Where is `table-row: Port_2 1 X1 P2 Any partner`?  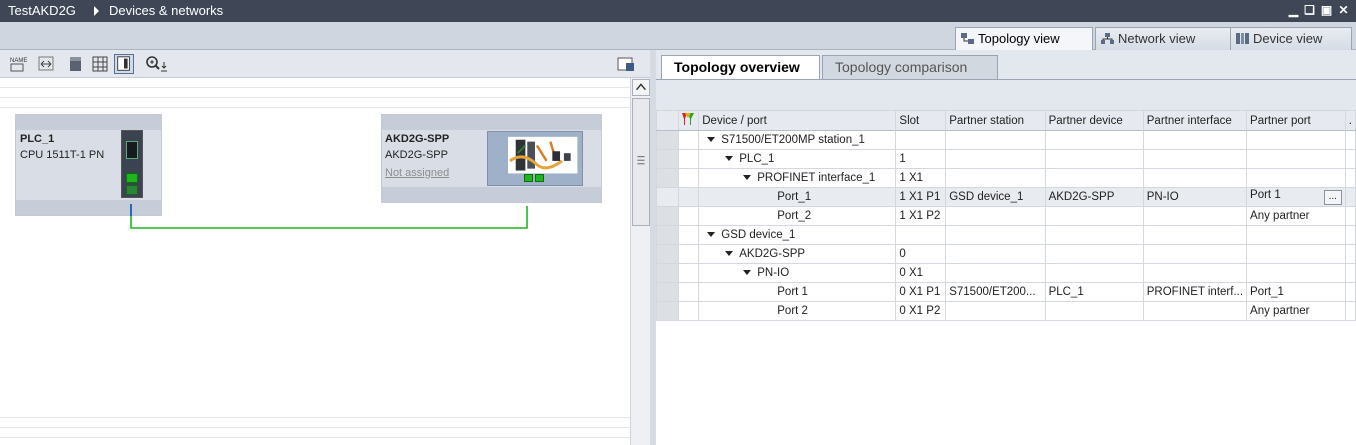 table-row: Port_2 1 X1 P2 Any partner is located at coordinates (1005, 216).